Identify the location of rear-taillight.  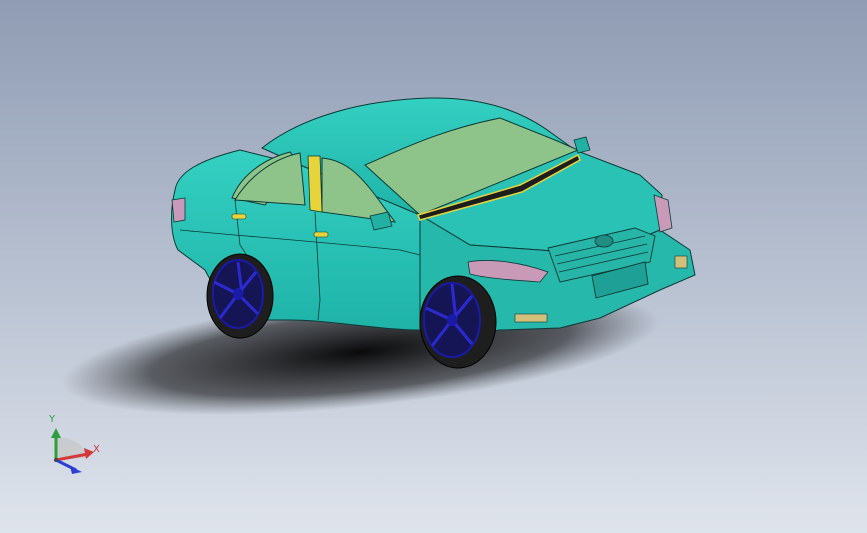
(178, 210).